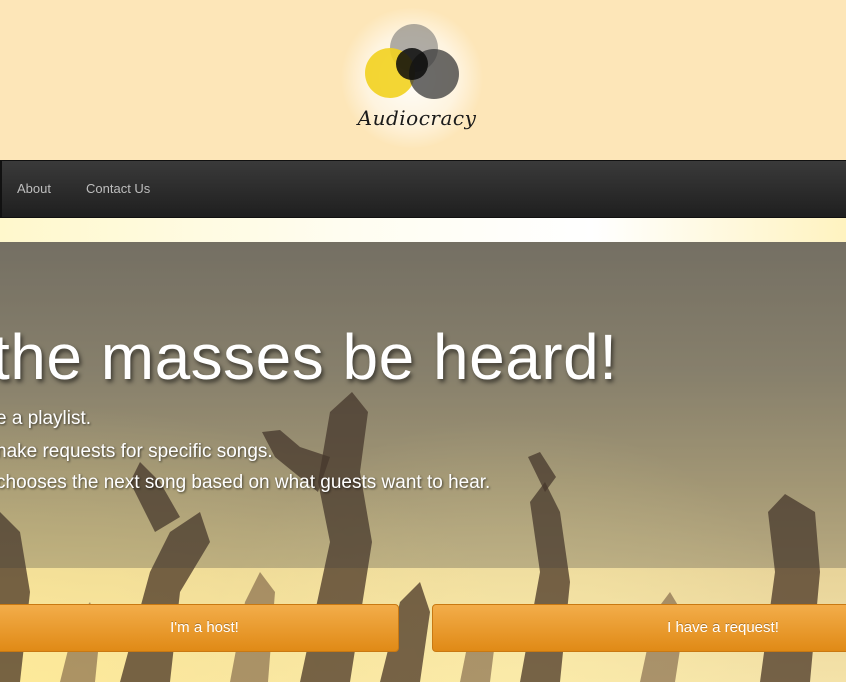 This screenshot has width=846, height=682. I want to click on host-button: I'm a host!, so click(199, 628).